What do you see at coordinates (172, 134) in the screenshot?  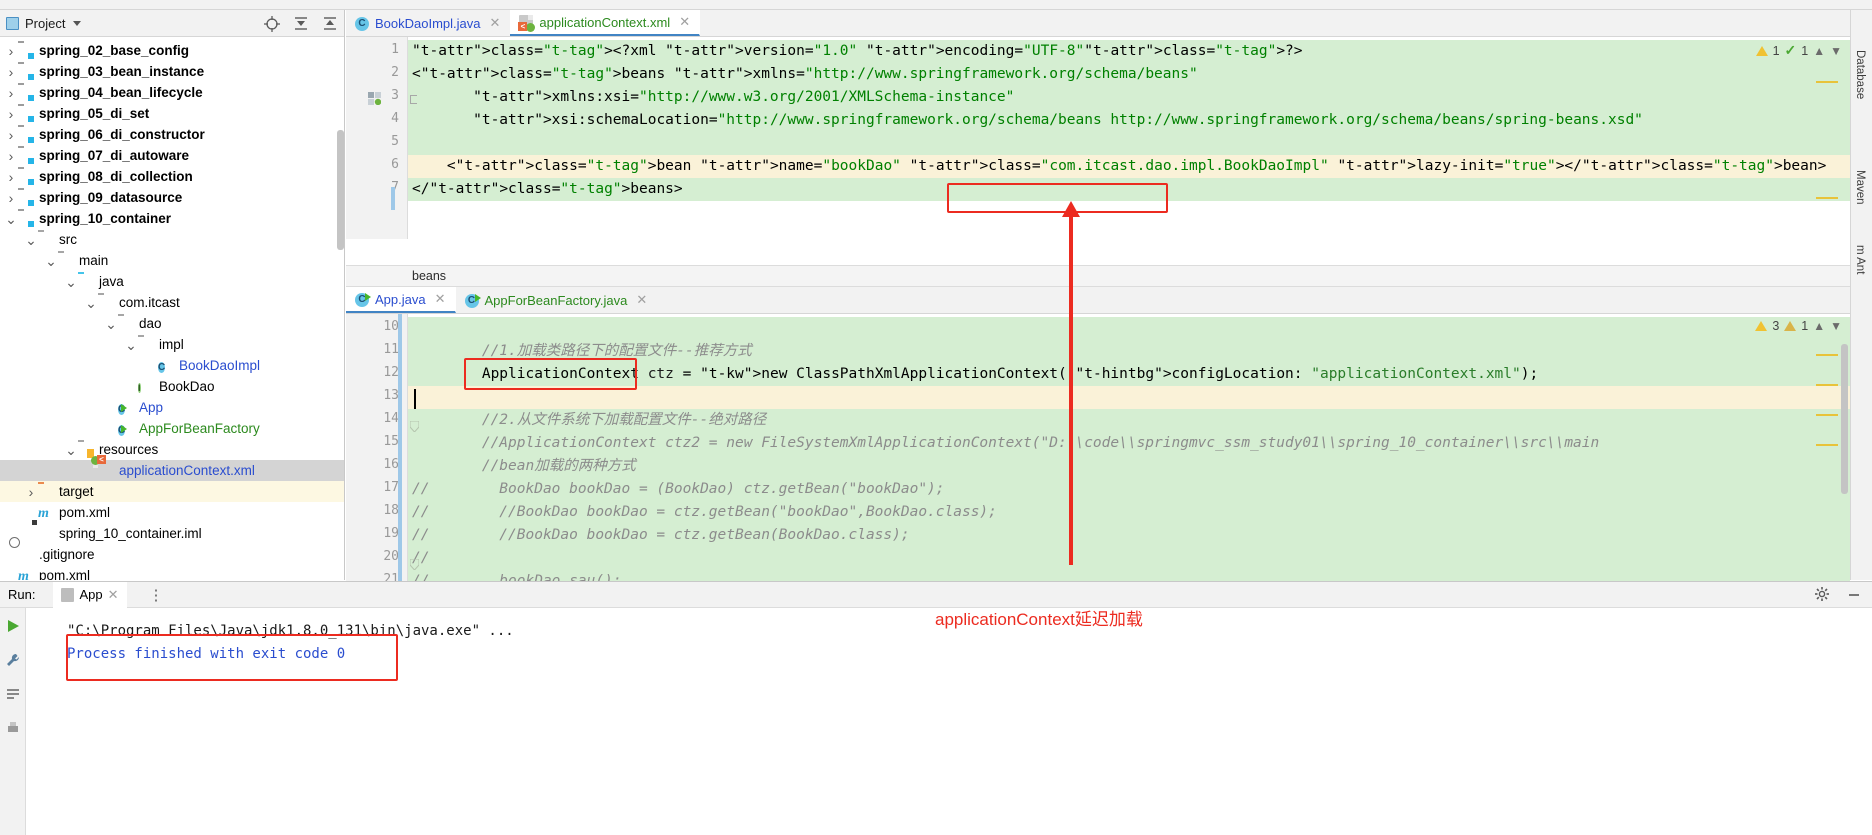 I see `tree-item-spring-06-di-constructor: › spring_06_di_constructor` at bounding box center [172, 134].